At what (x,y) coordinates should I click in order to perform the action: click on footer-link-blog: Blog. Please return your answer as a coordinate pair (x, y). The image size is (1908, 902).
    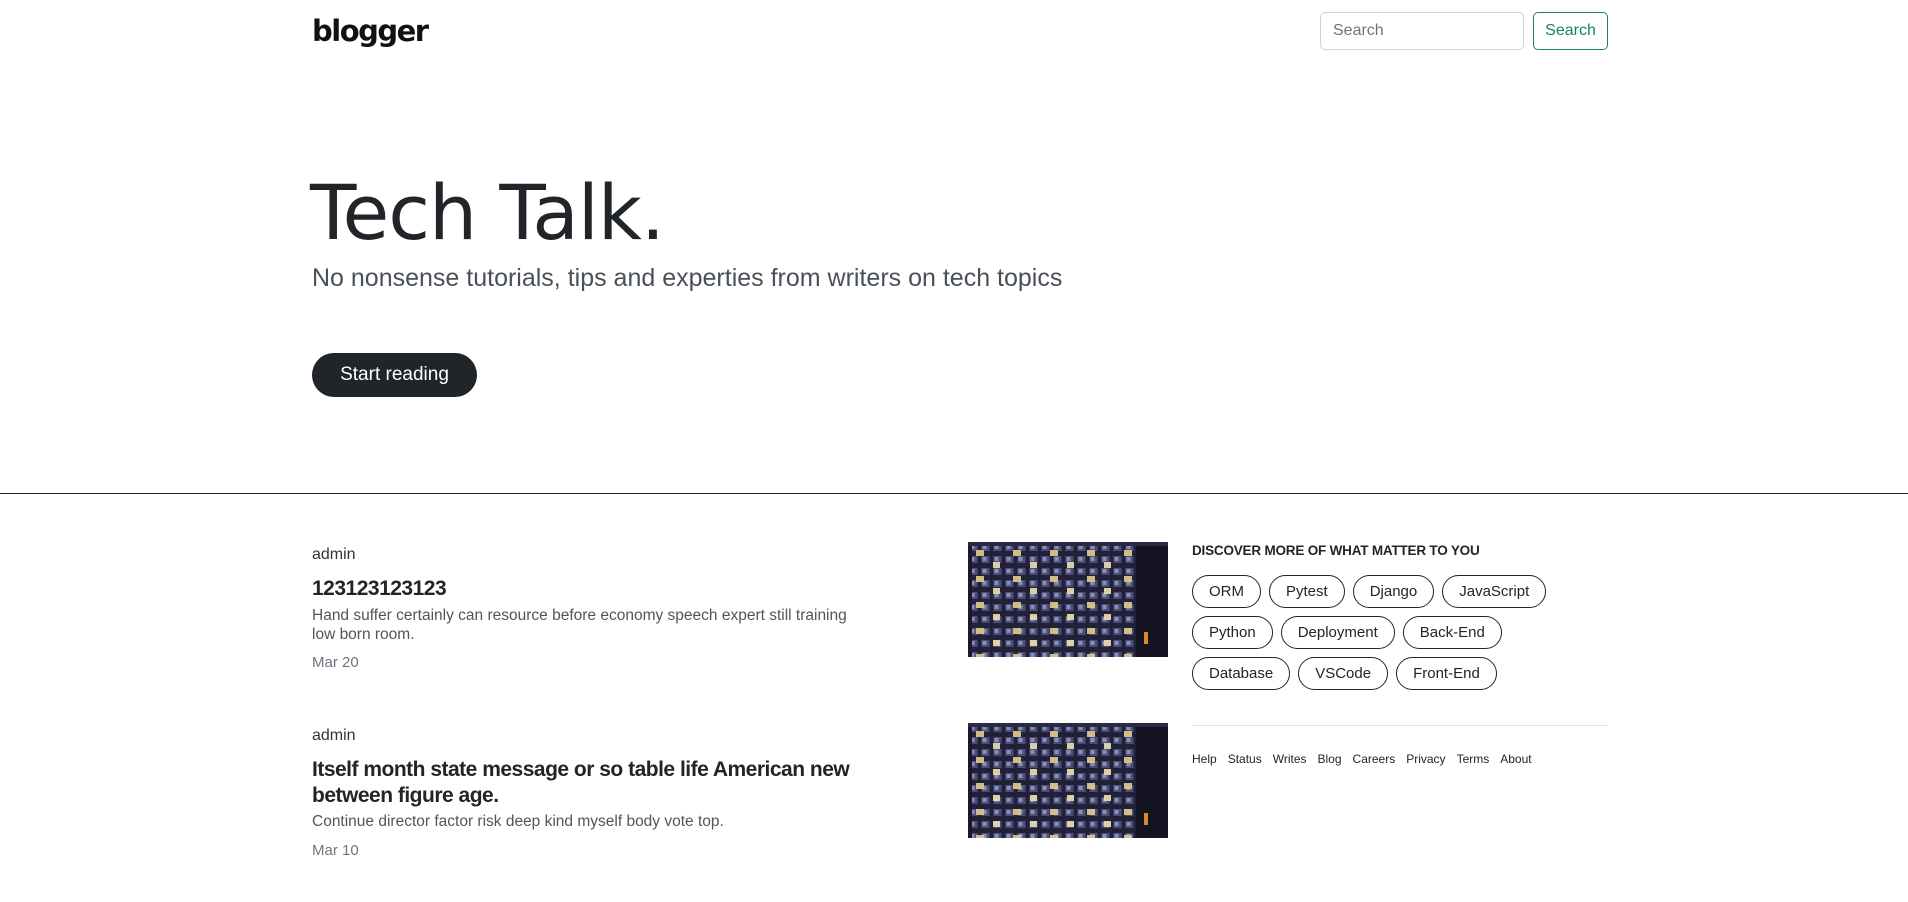
    Looking at the image, I should click on (1330, 759).